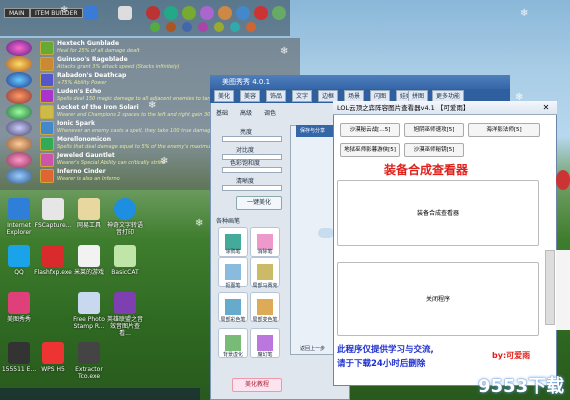 The height and width of the screenshot is (400, 570). I want to click on tab-meitu-3: 文字, so click(302, 96).